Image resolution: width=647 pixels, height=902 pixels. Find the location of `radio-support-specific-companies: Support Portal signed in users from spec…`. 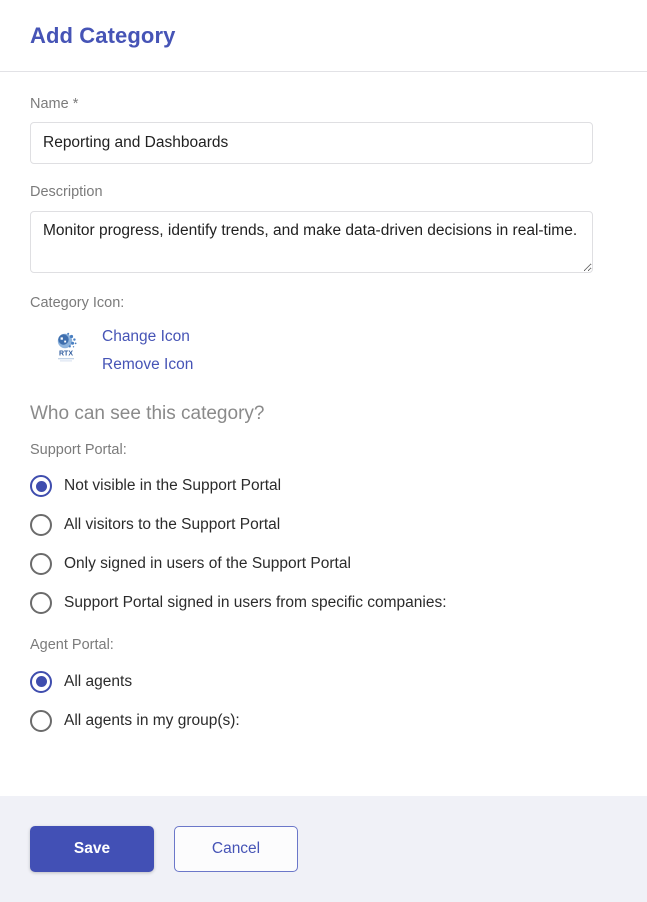

radio-support-specific-companies: Support Portal signed in users from spec… is located at coordinates (323, 603).